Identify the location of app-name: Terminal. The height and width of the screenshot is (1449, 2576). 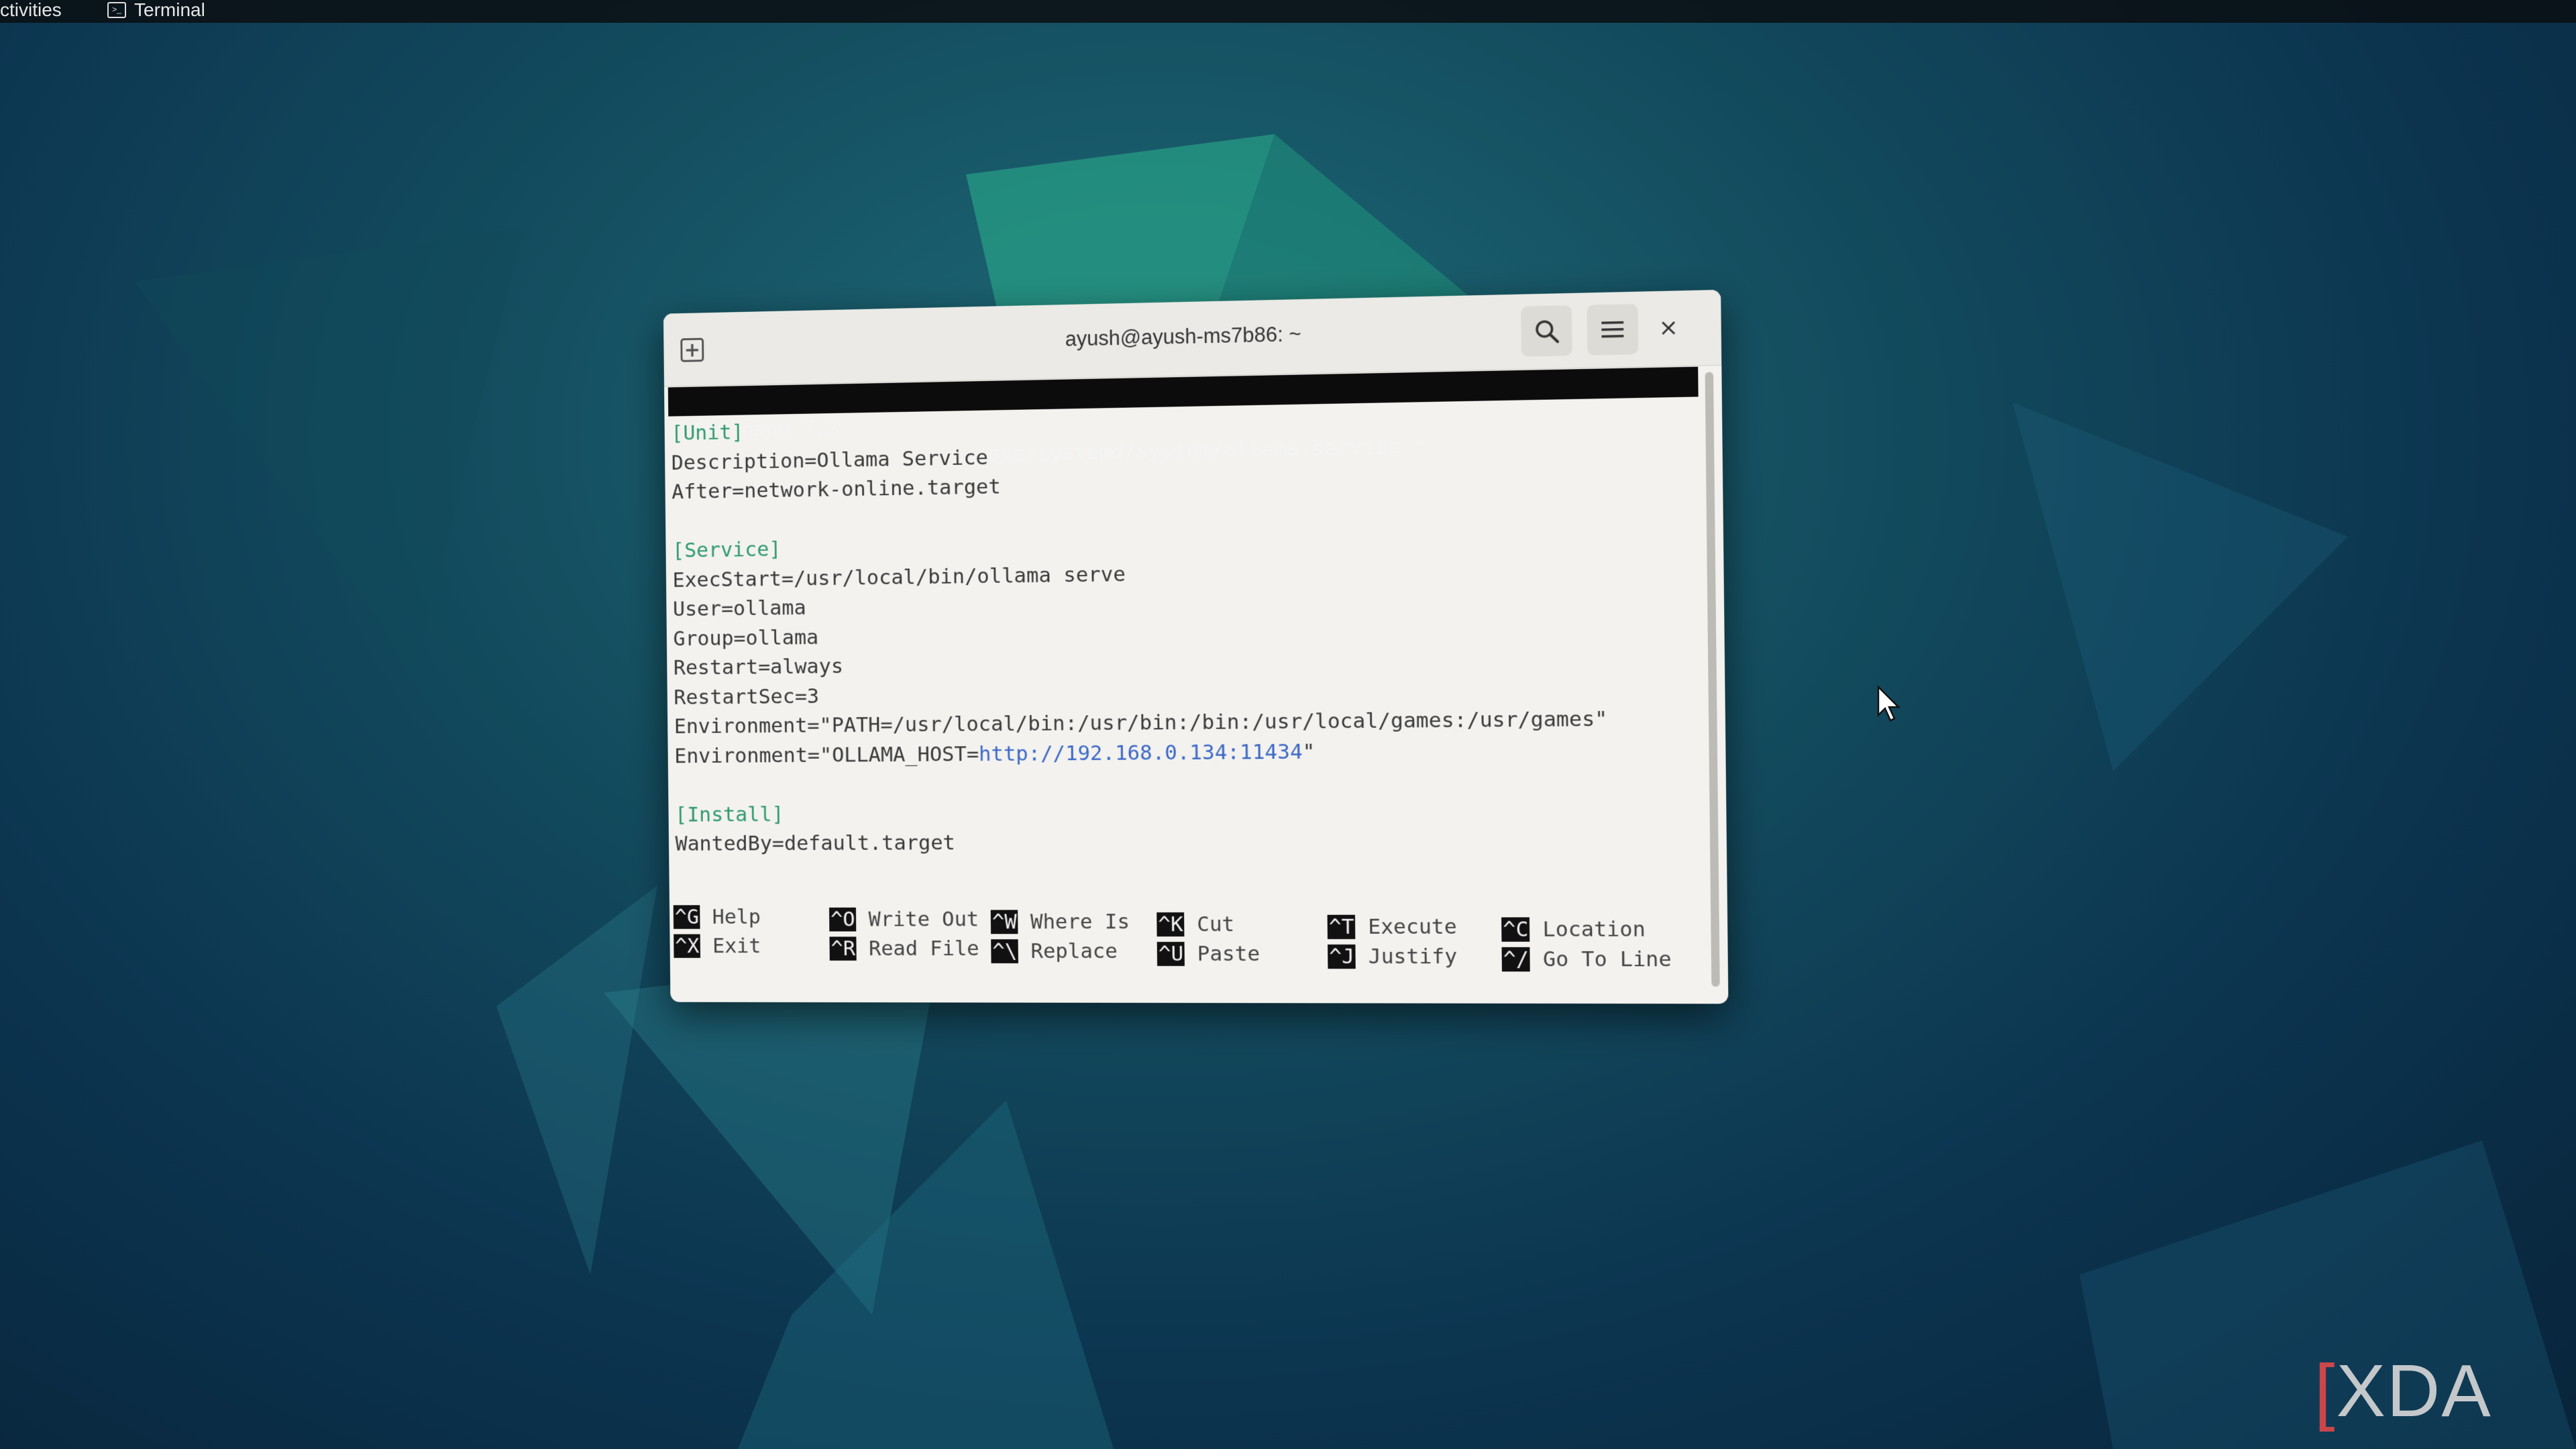
(169, 10).